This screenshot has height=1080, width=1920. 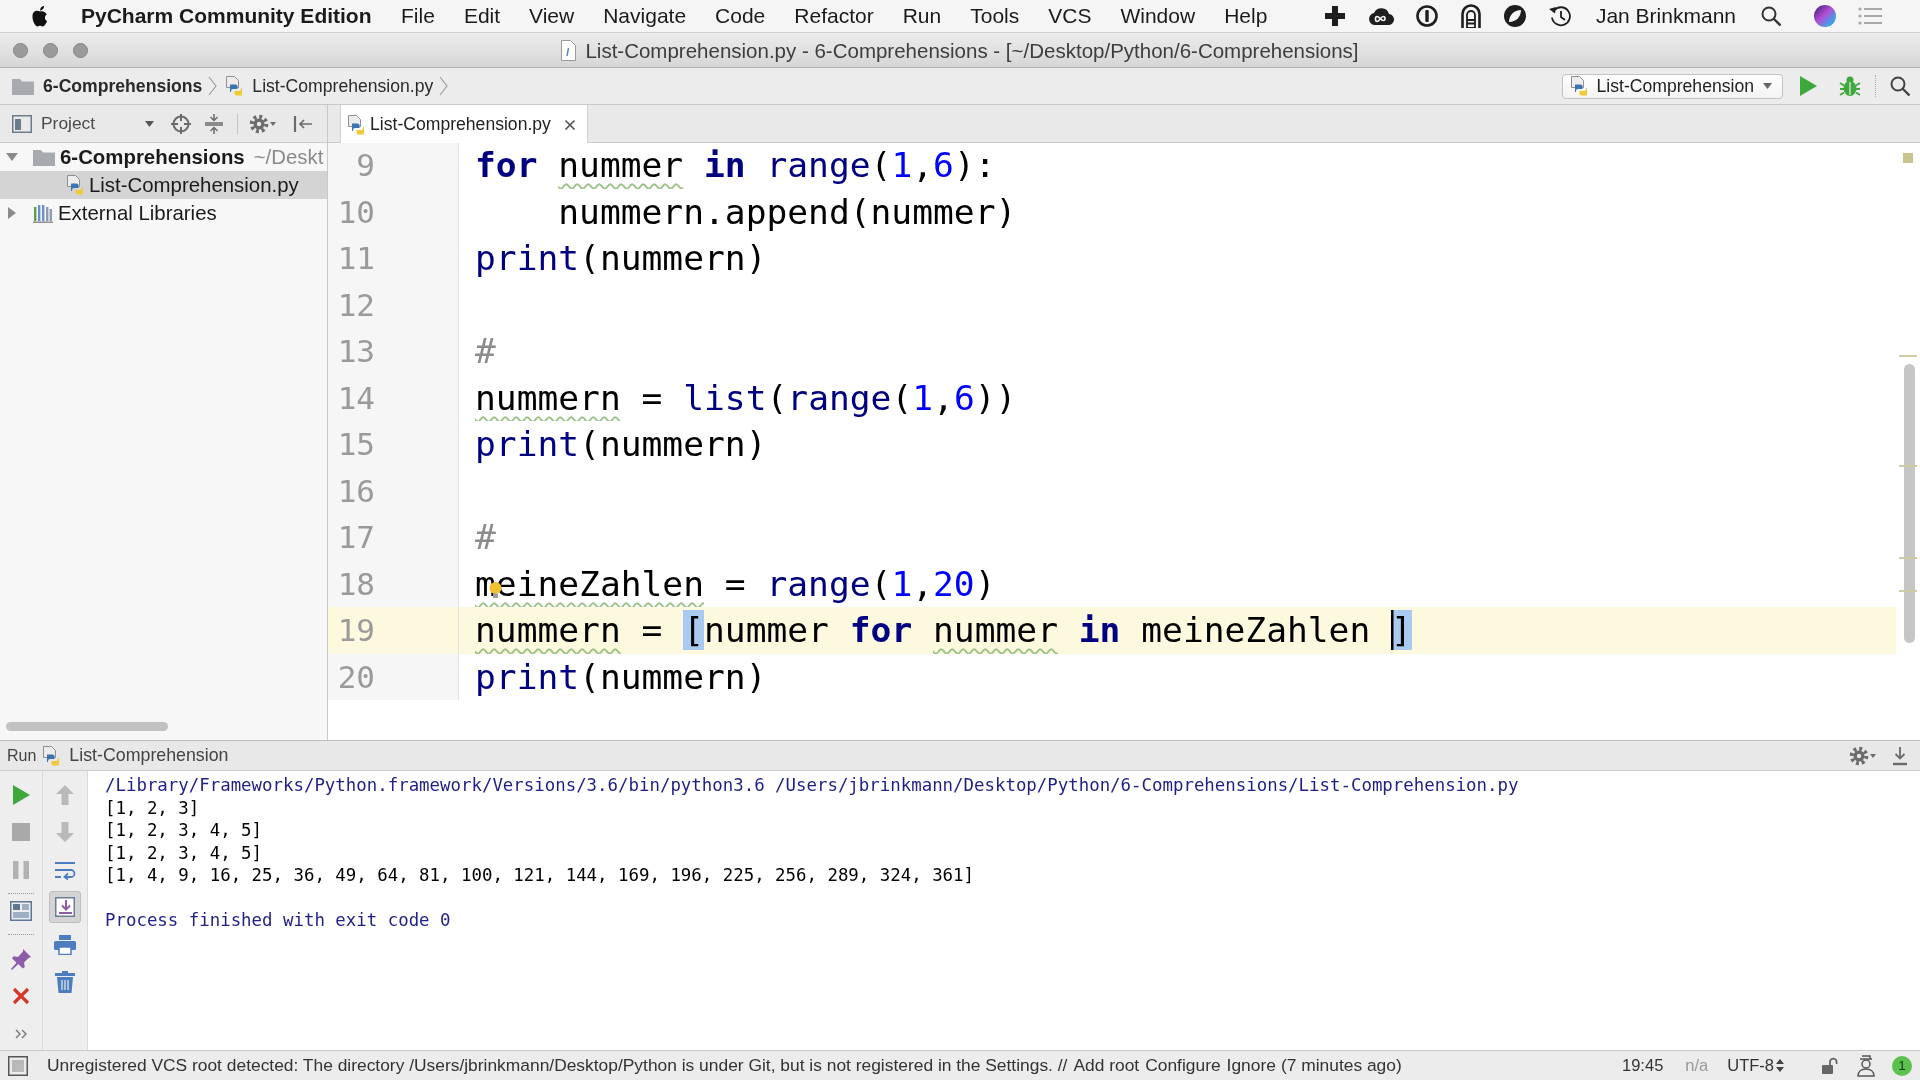 What do you see at coordinates (40, 16) in the screenshot?
I see `apple-logo-icon` at bounding box center [40, 16].